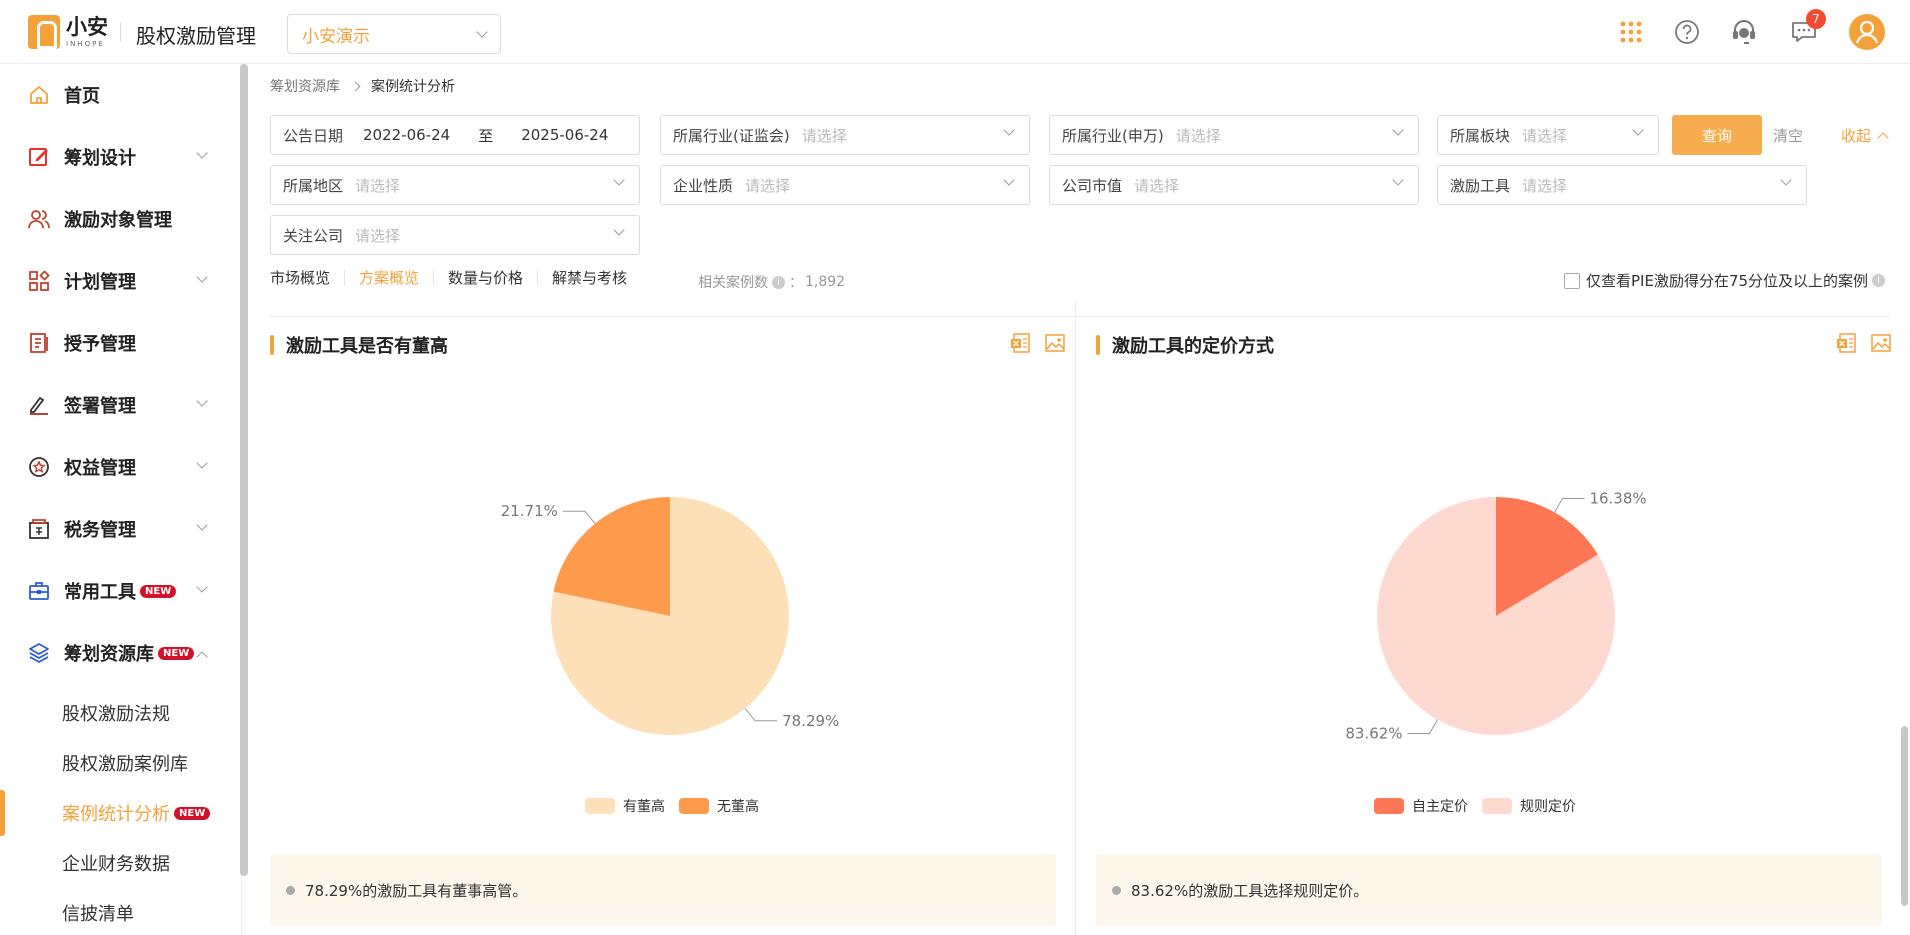 The height and width of the screenshot is (935, 1910). I want to click on customer-service-icon, so click(1744, 32).